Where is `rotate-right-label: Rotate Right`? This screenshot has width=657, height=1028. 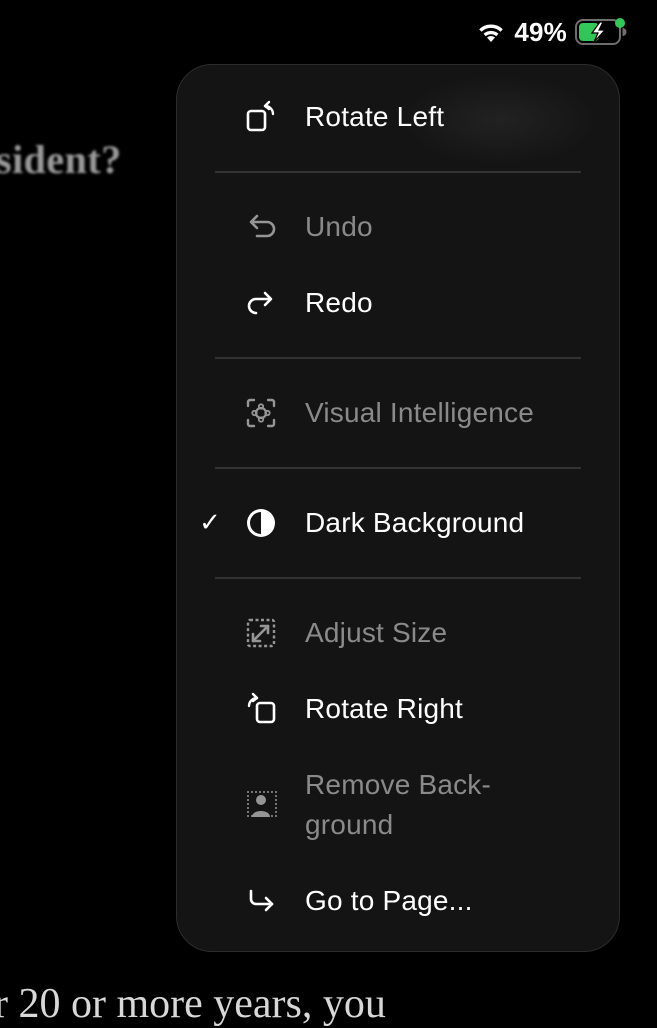
rotate-right-label: Rotate Right is located at coordinates (384, 708).